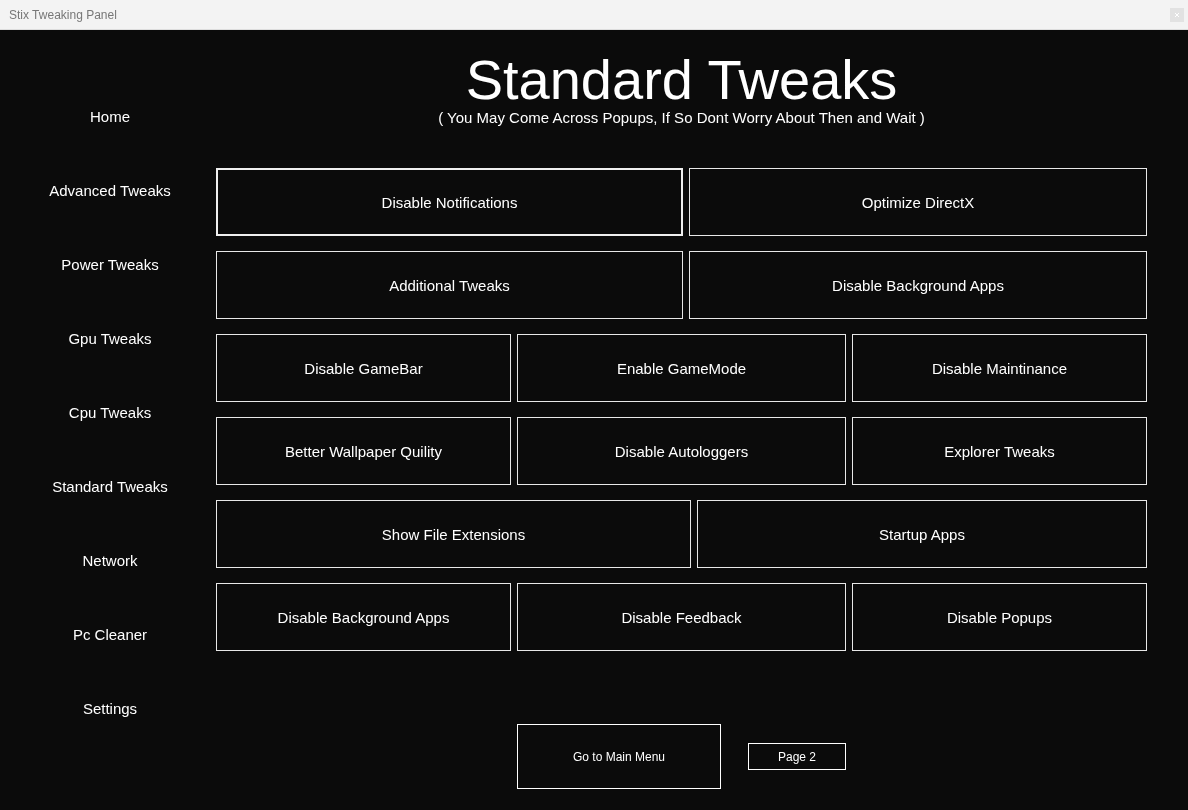 This screenshot has width=1188, height=810. I want to click on sidebar-item: Network, so click(110, 588).